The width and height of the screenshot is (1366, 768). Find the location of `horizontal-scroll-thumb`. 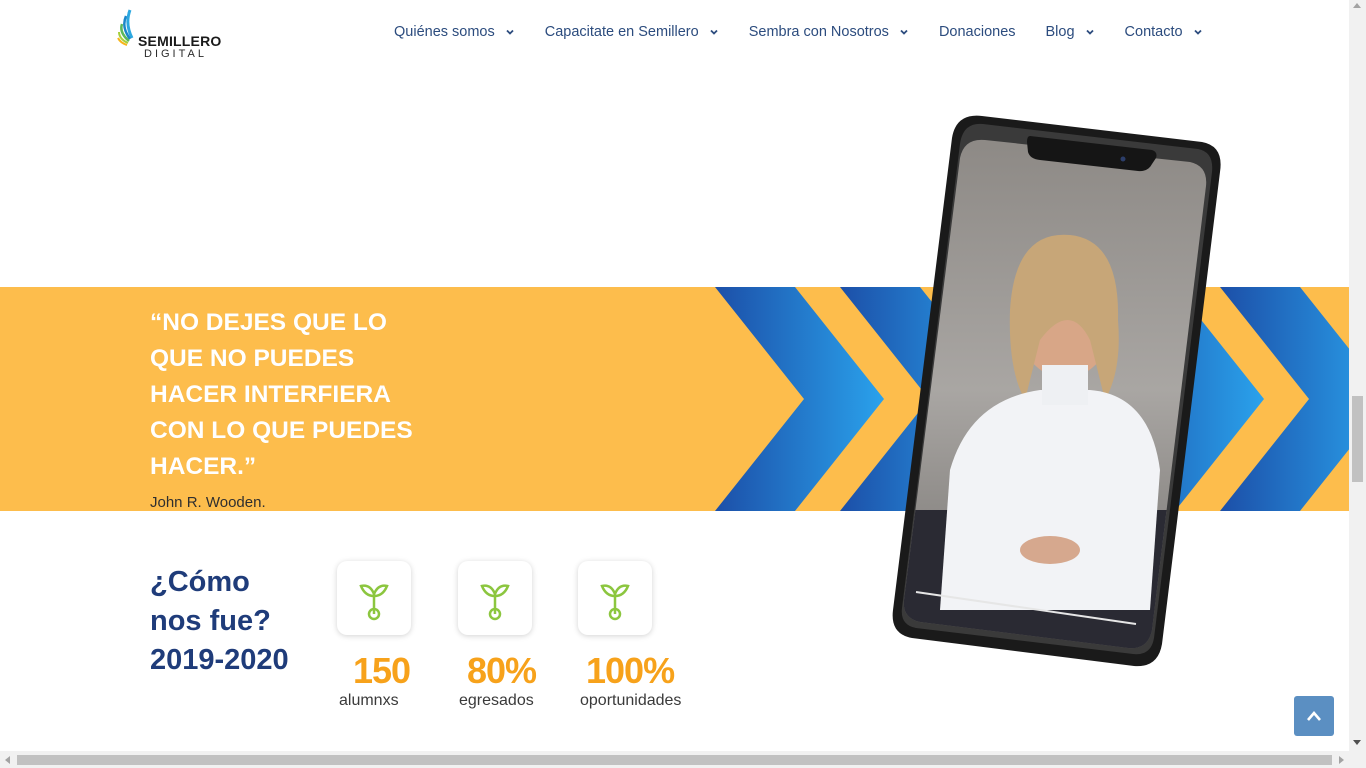

horizontal-scroll-thumb is located at coordinates (674, 760).